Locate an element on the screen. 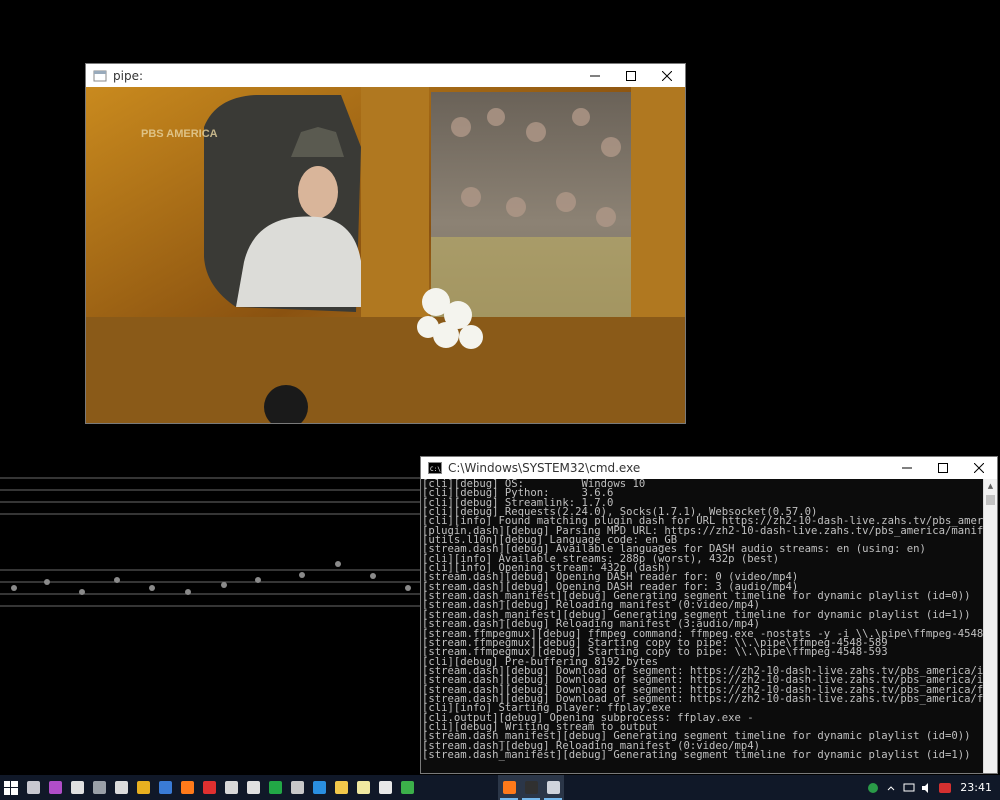  cmd-titlebar: C:\ C:\Windows\SYSTEM32\cmd.exe is located at coordinates (709, 468).